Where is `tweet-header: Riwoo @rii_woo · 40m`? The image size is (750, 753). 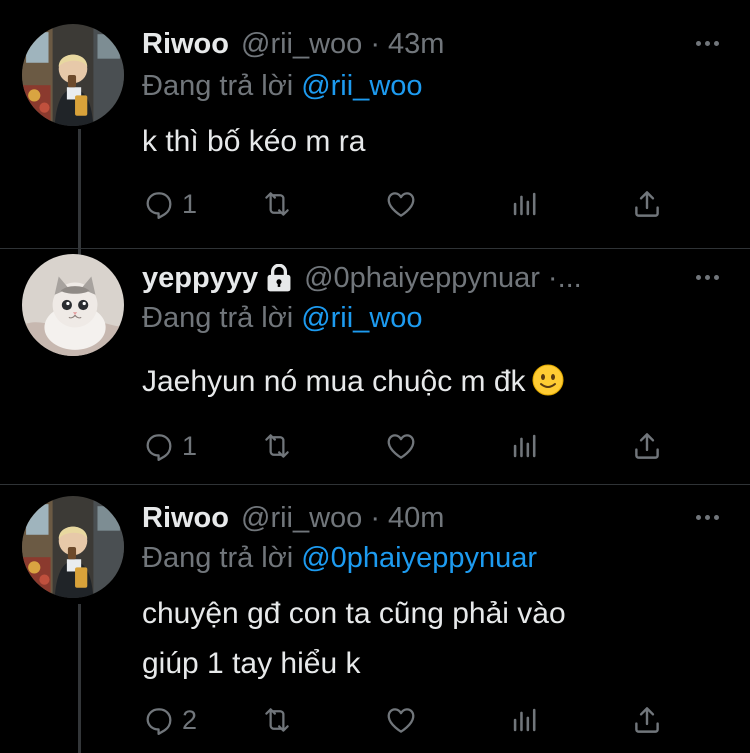 tweet-header: Riwoo @rii_woo · 40m is located at coordinates (422, 518).